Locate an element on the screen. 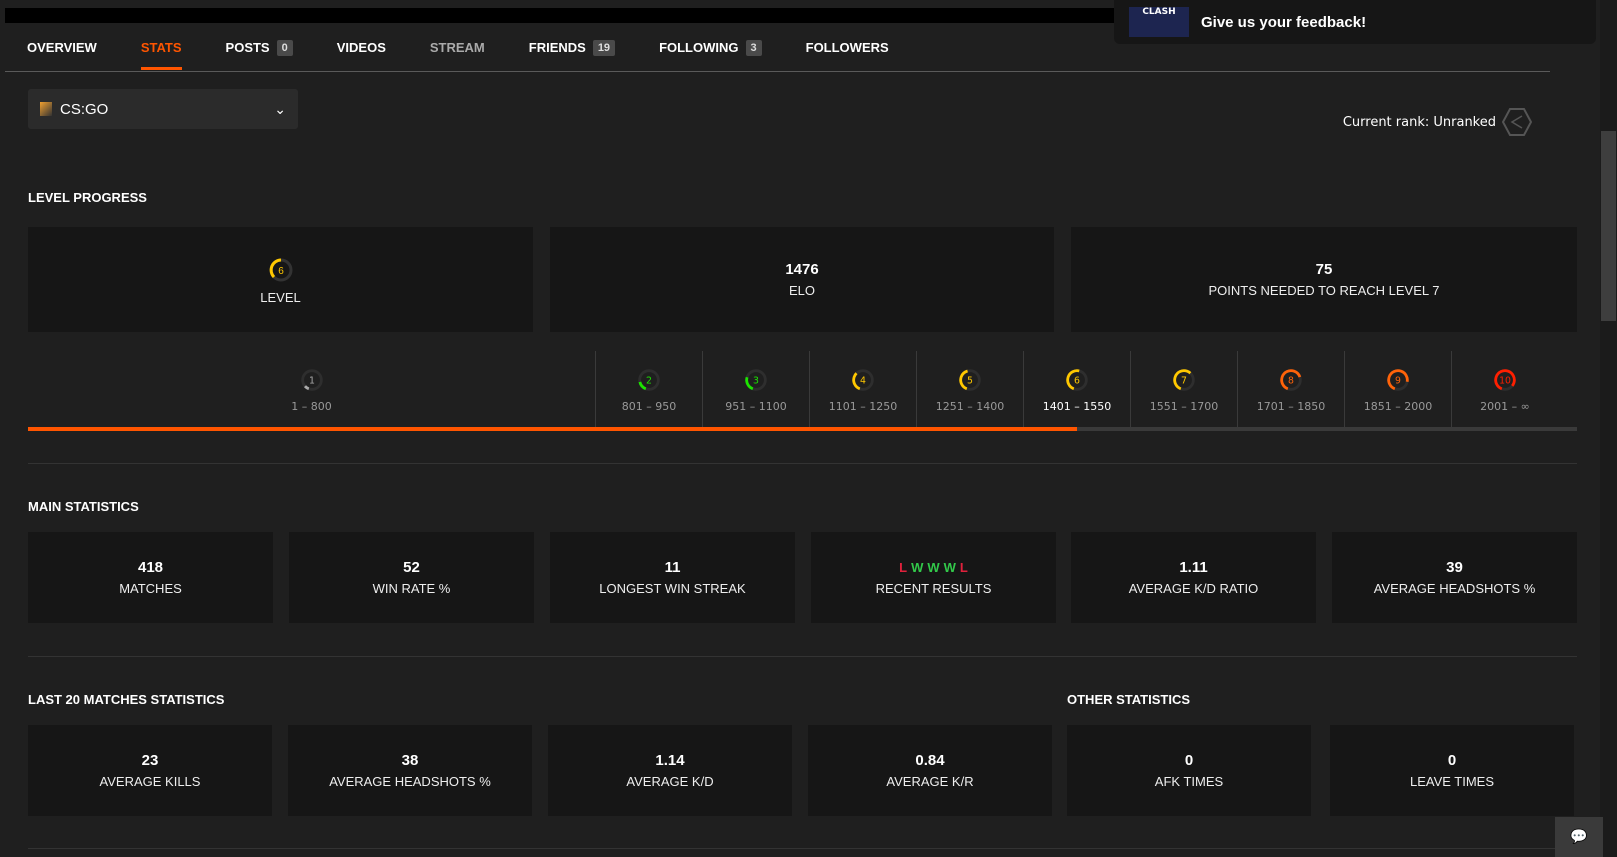 The image size is (1617, 857). csgo-icon is located at coordinates (46, 109).